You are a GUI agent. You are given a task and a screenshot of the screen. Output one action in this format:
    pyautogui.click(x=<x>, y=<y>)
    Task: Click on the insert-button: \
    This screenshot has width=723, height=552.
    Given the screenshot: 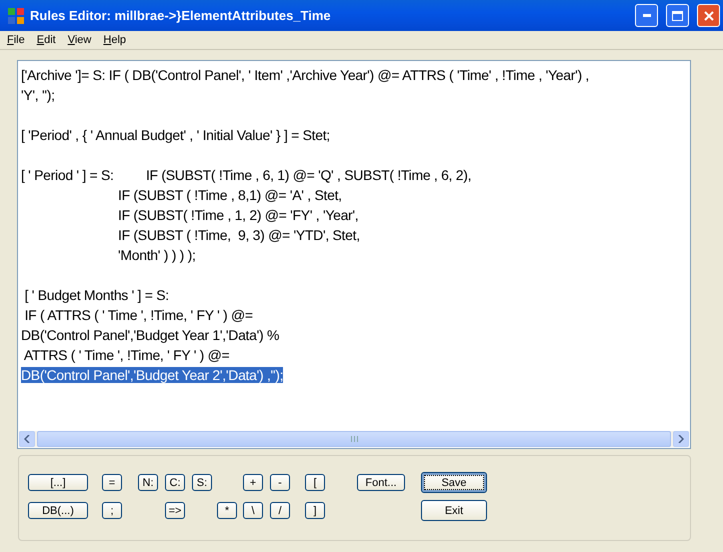 What is the action you would take?
    pyautogui.click(x=253, y=510)
    